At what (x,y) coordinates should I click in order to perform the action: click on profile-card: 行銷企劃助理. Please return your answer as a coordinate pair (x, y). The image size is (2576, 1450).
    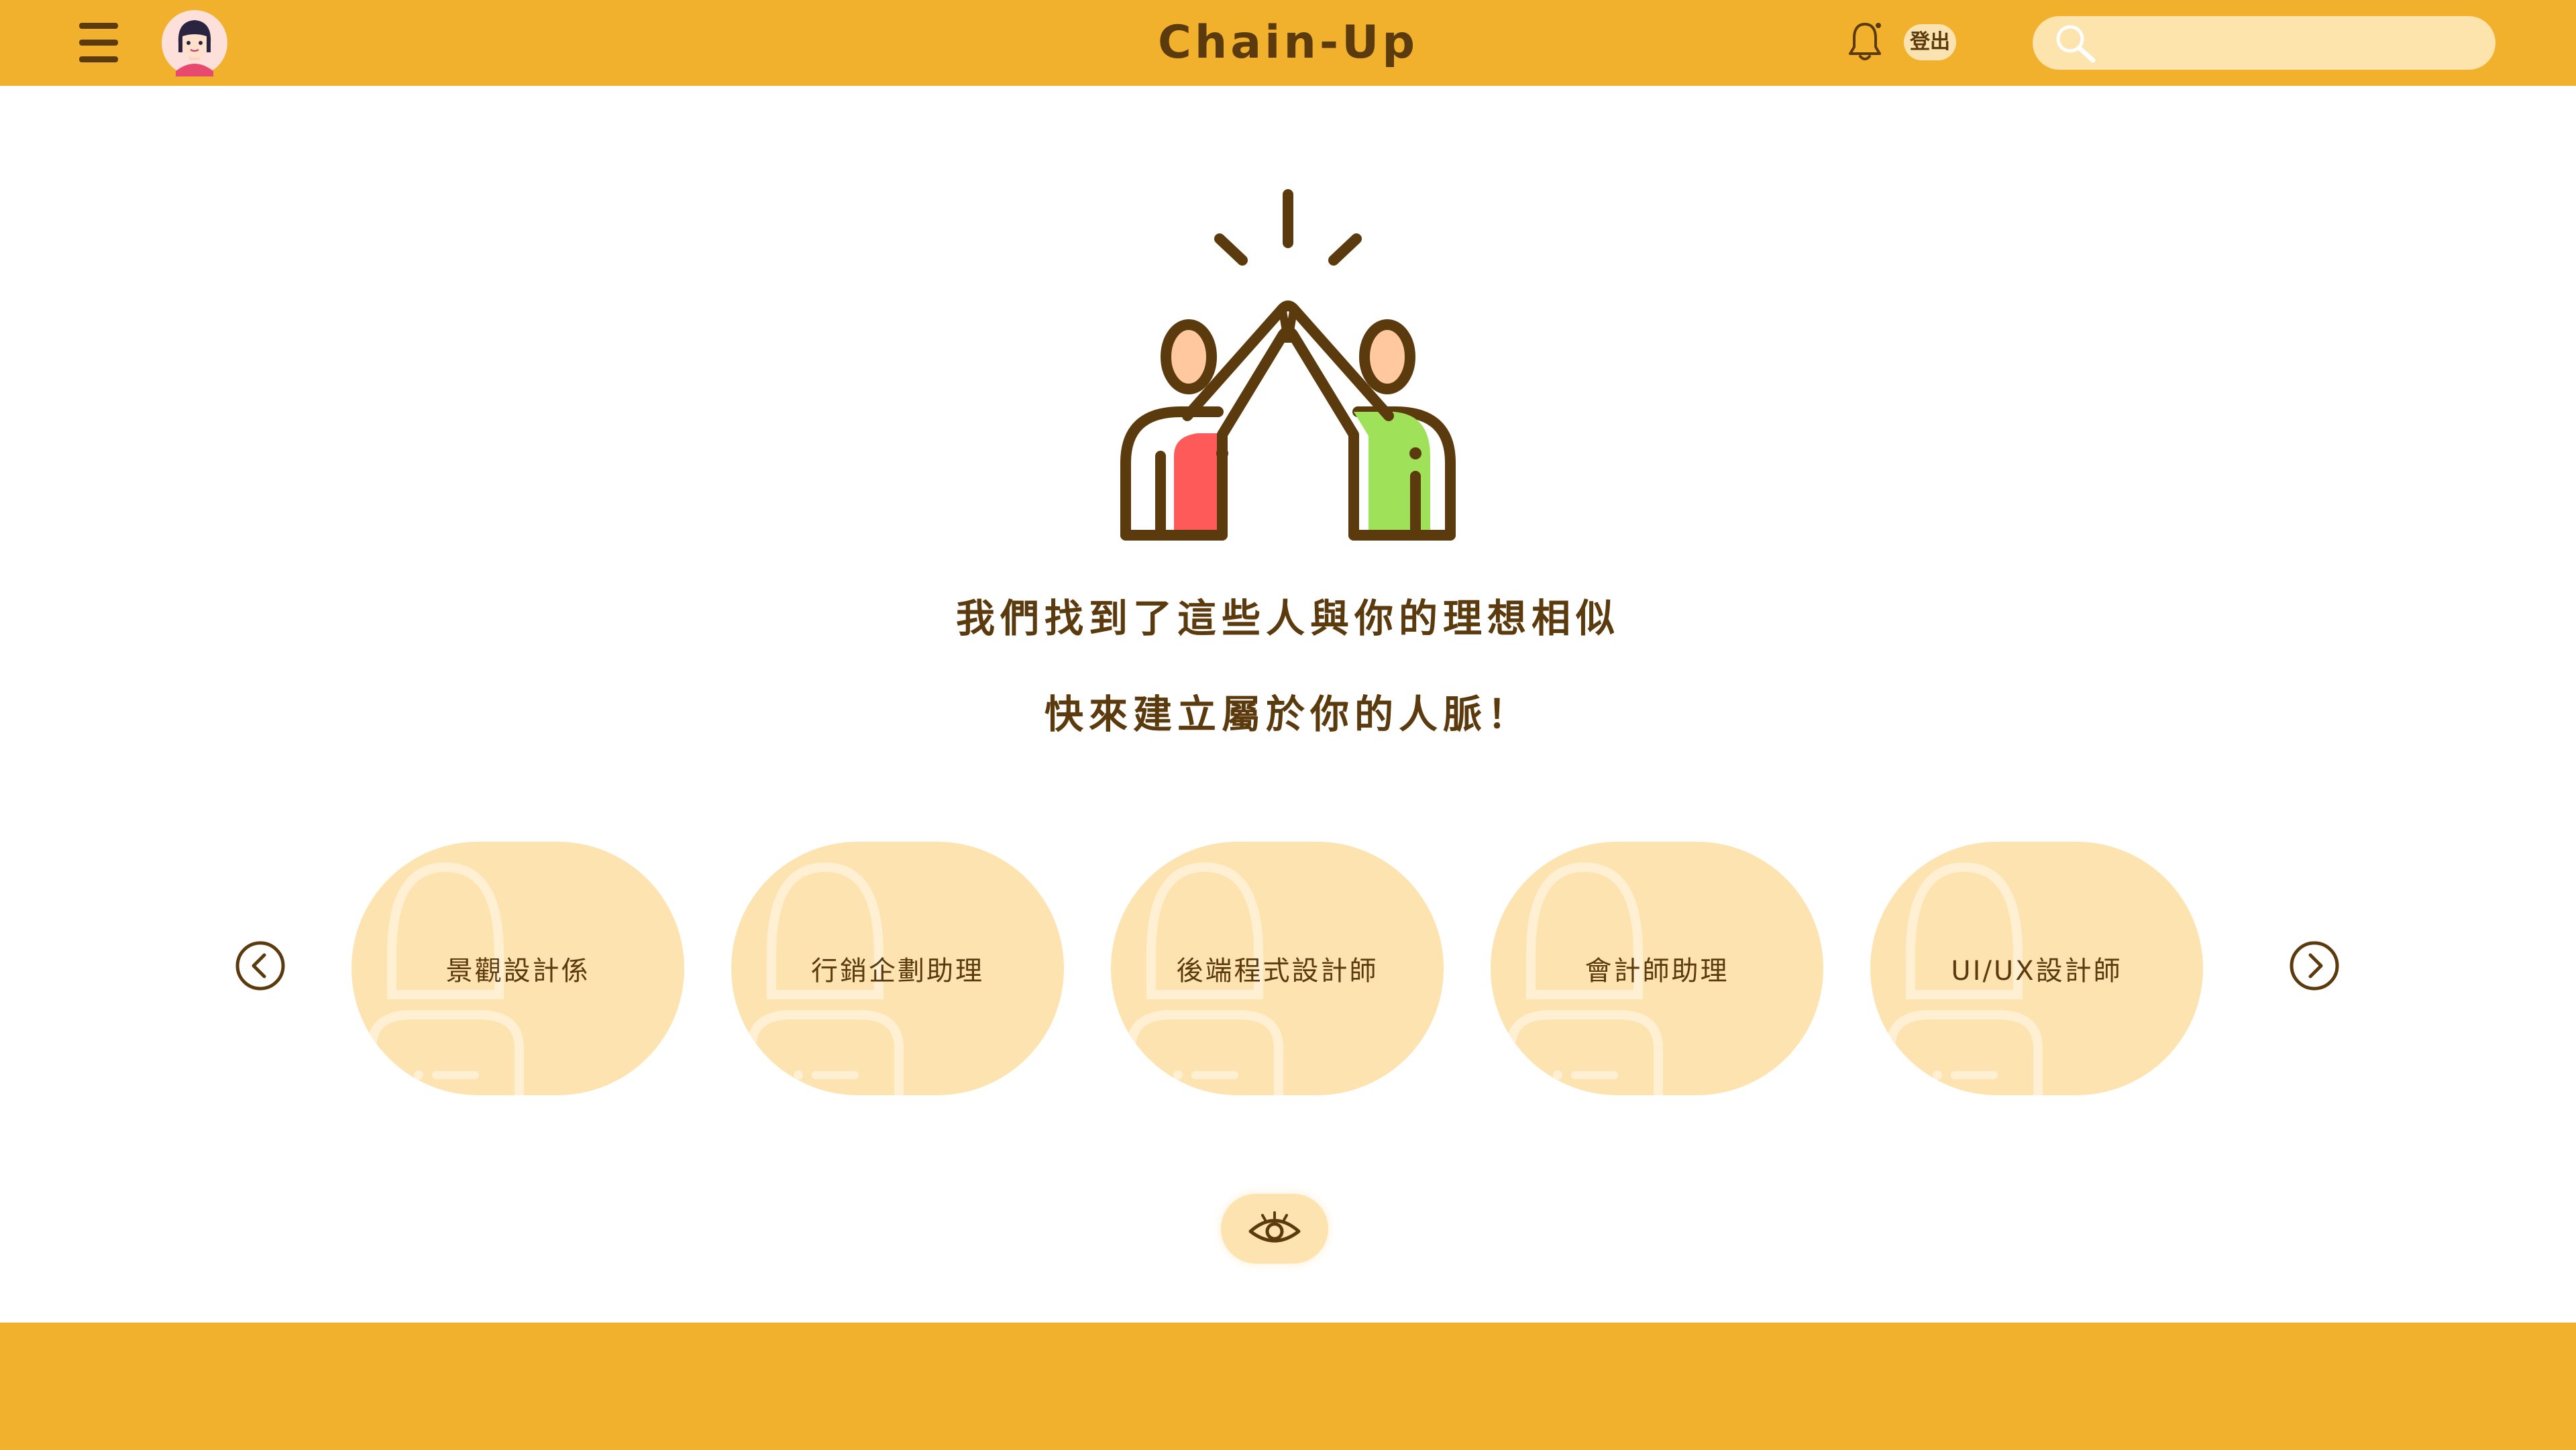
    Looking at the image, I should click on (897, 968).